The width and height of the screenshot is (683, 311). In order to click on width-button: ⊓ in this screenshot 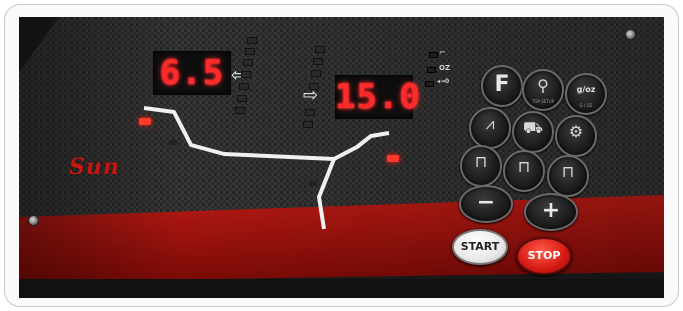, I will do `click(524, 171)`.